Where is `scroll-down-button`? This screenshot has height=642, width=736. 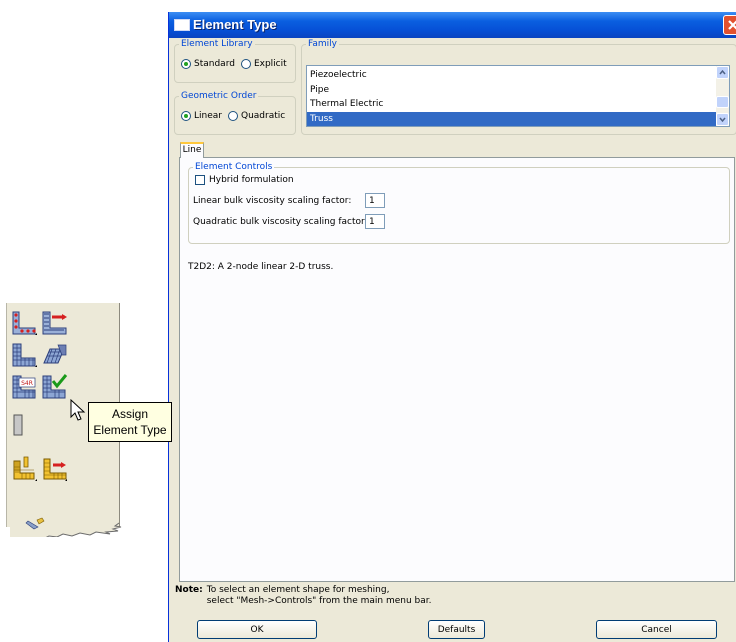 scroll-down-button is located at coordinates (722, 119).